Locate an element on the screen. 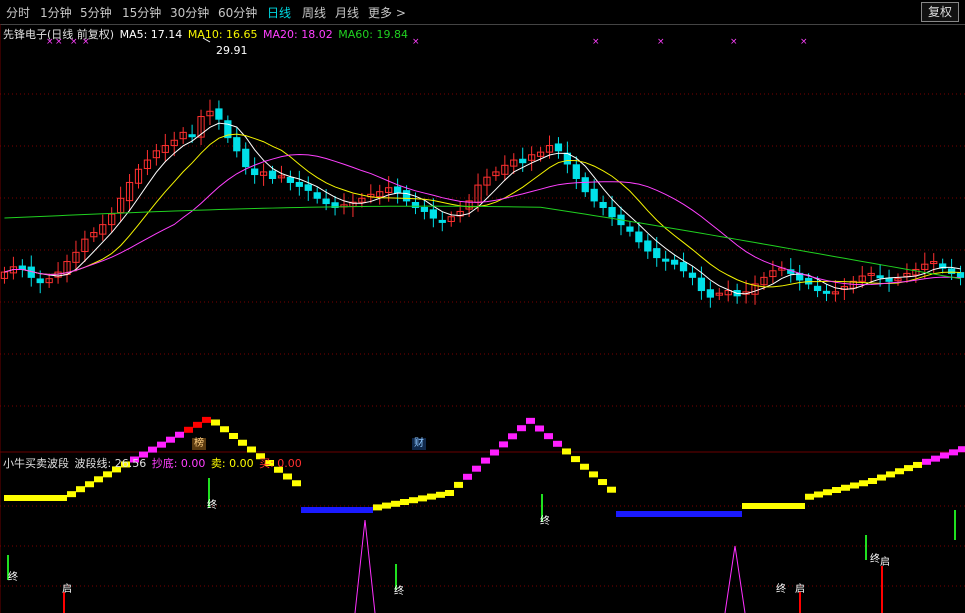 The height and width of the screenshot is (613, 965). restore-rights-button: 复权 is located at coordinates (939, 12).